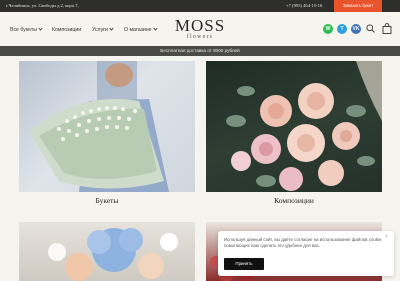 The image size is (400, 281). Describe the element at coordinates (100, 30) in the screenshot. I see `nav-item-label: Услуги` at that location.